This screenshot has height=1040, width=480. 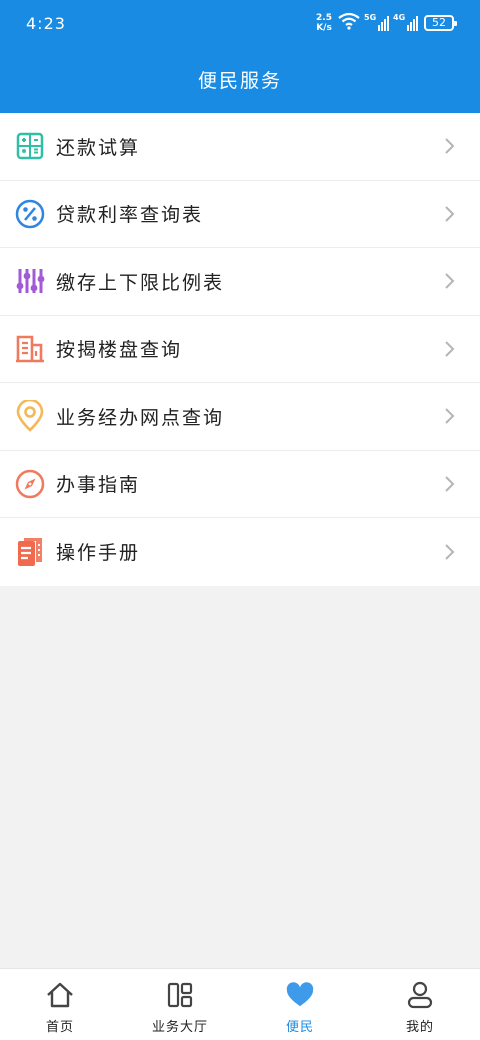 I want to click on network-speed: 2.5 K/s, so click(x=324, y=23).